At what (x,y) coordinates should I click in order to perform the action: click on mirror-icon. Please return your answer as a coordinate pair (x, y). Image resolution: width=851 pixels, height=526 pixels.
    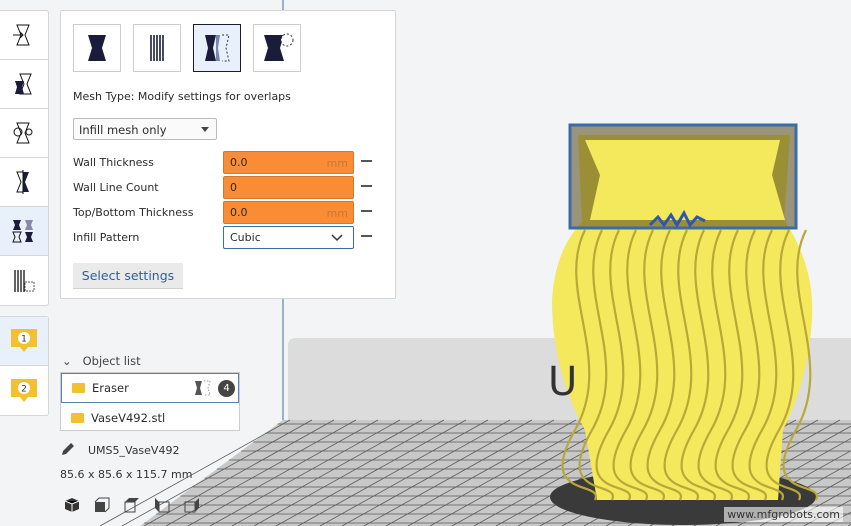
    Looking at the image, I should click on (22, 182).